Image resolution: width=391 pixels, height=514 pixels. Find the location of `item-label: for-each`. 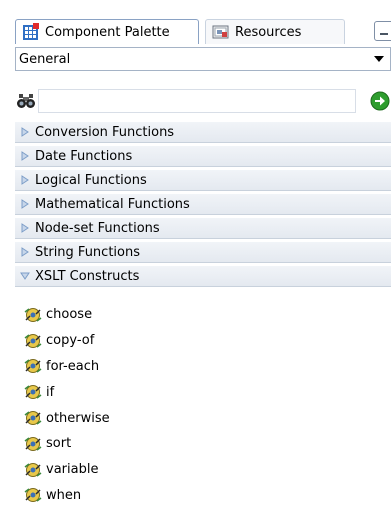

item-label: for-each is located at coordinates (73, 366).